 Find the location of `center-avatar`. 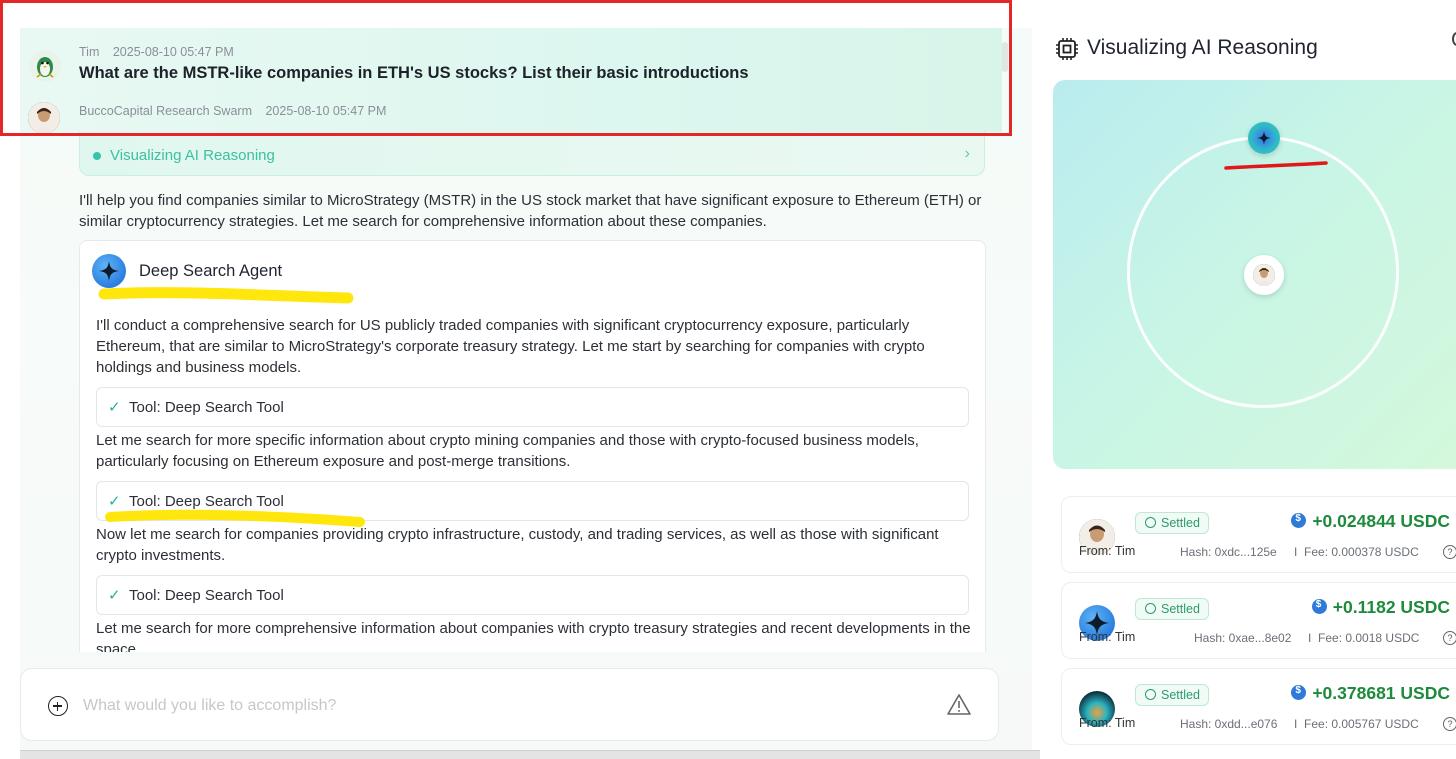

center-avatar is located at coordinates (1264, 275).